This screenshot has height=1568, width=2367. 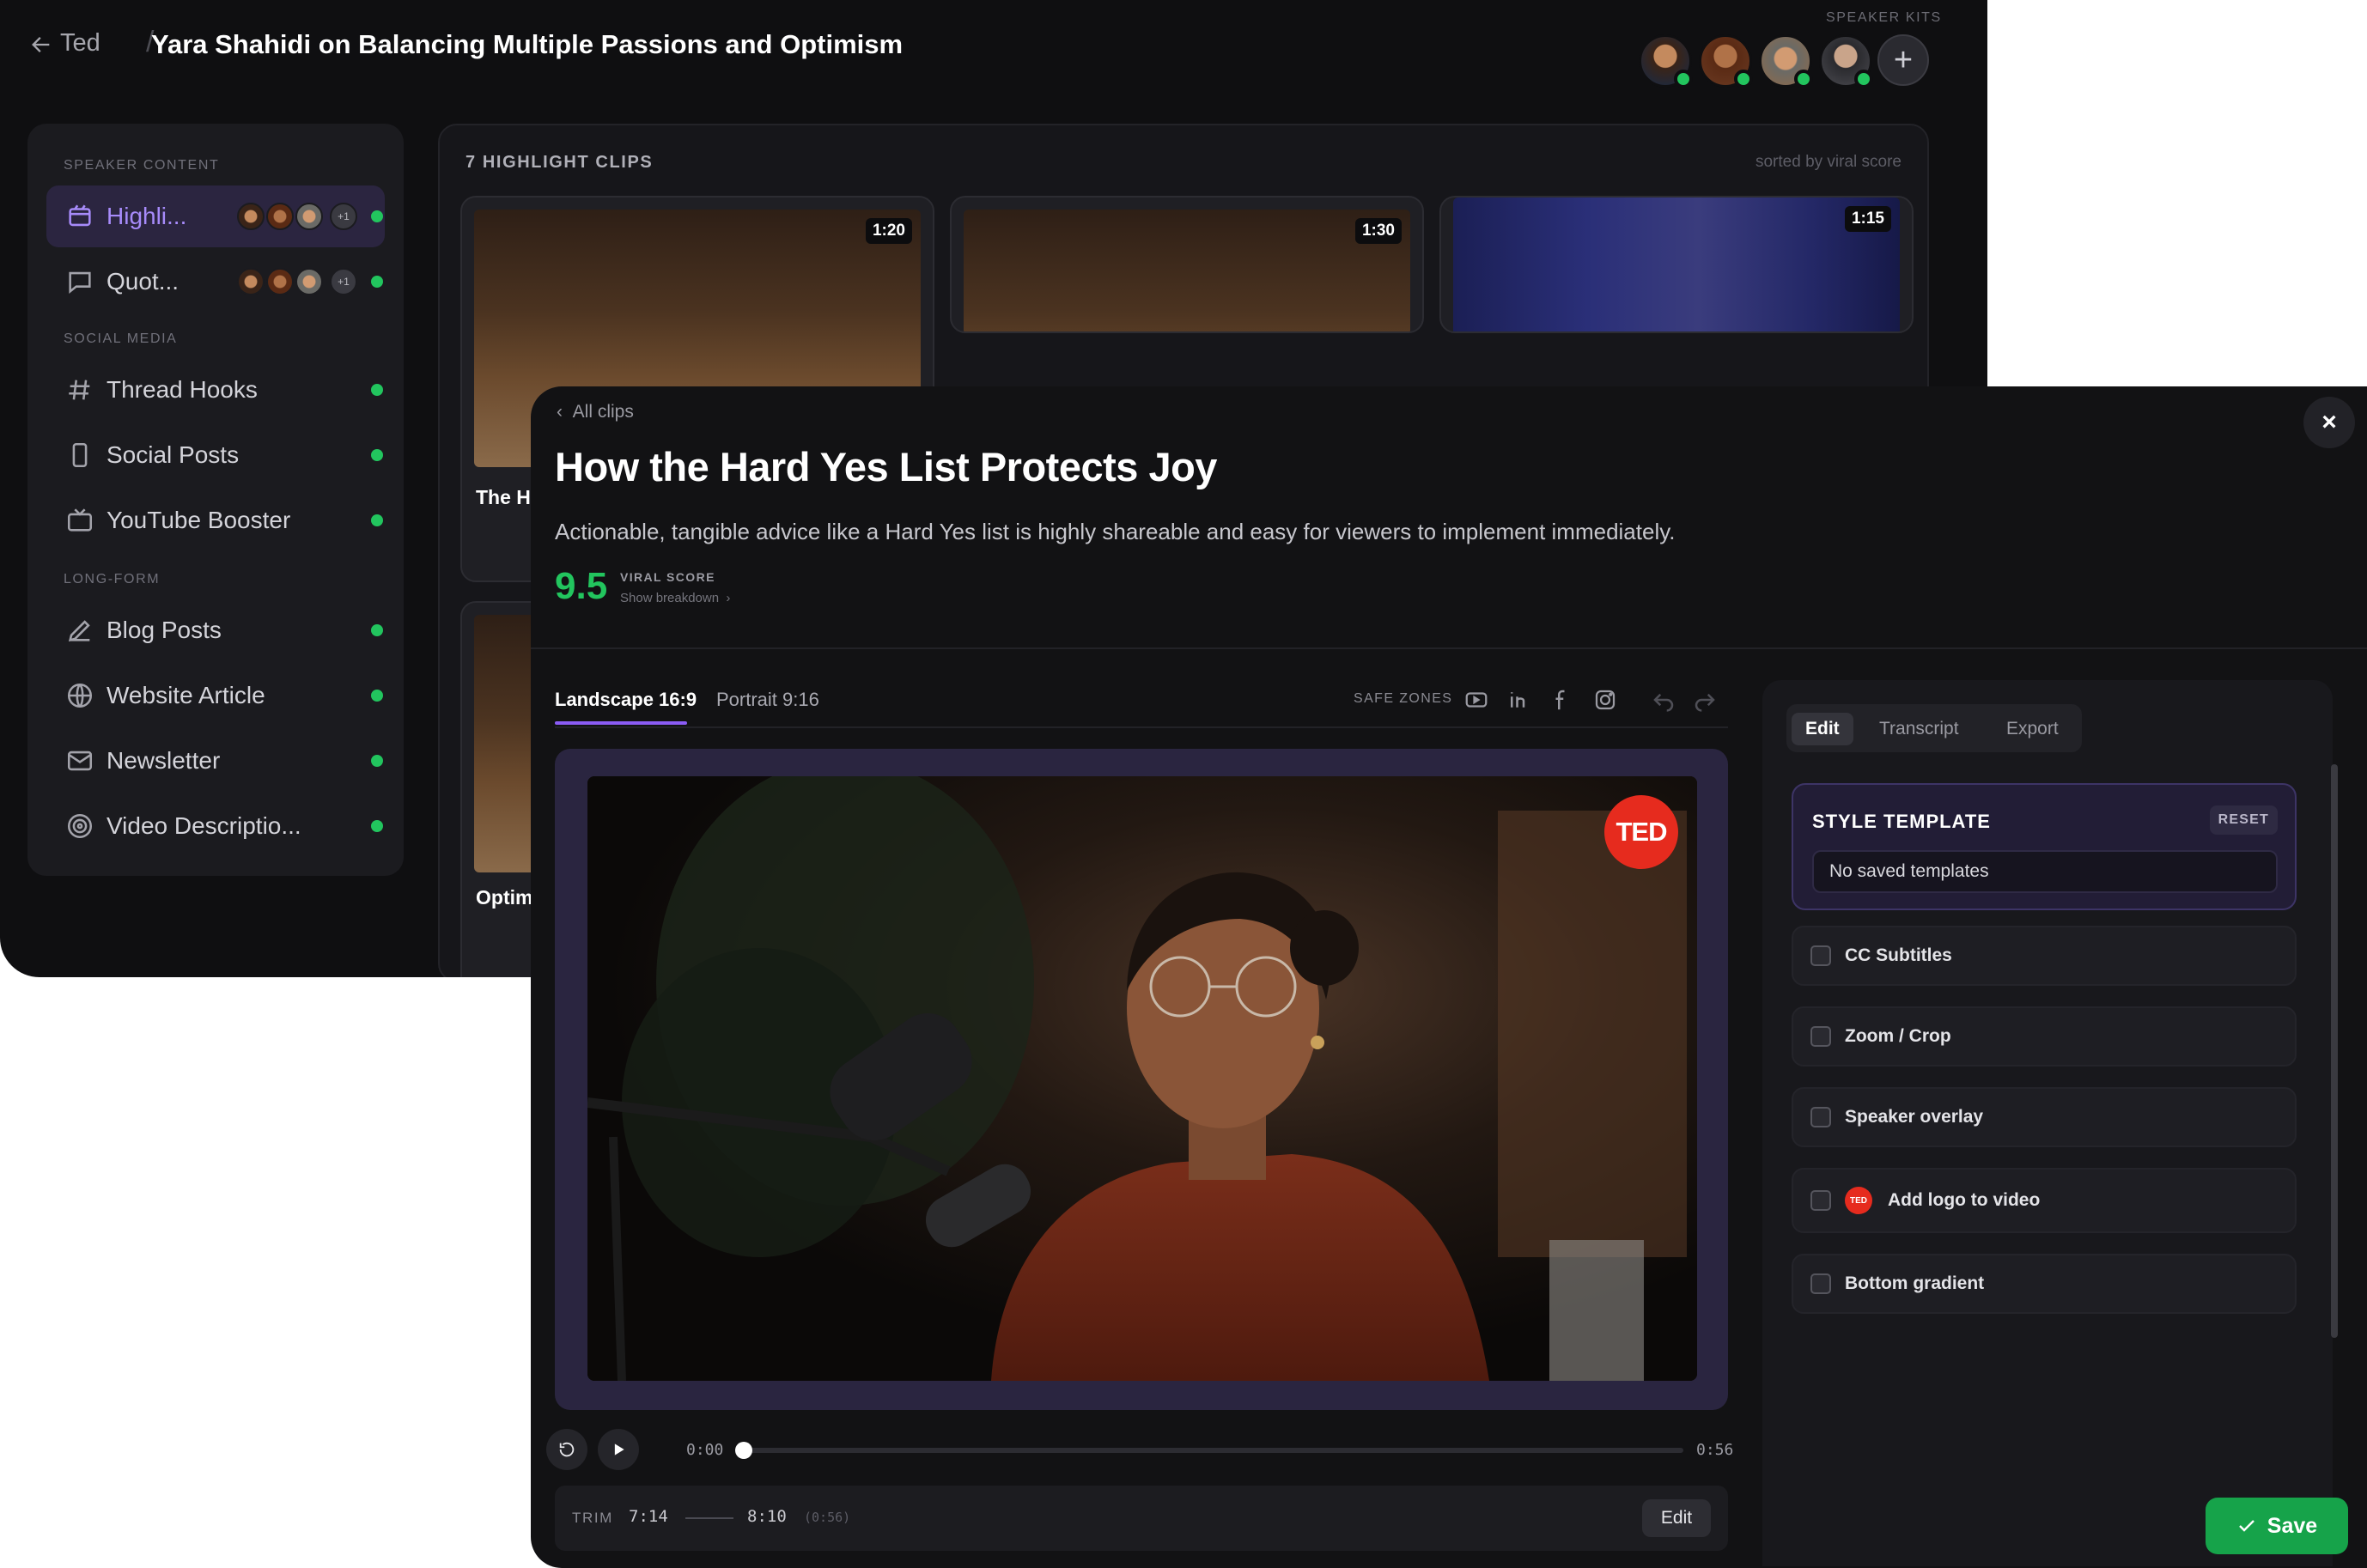 What do you see at coordinates (2044, 1117) in the screenshot?
I see `option-speaker-overlay: Speaker overlay` at bounding box center [2044, 1117].